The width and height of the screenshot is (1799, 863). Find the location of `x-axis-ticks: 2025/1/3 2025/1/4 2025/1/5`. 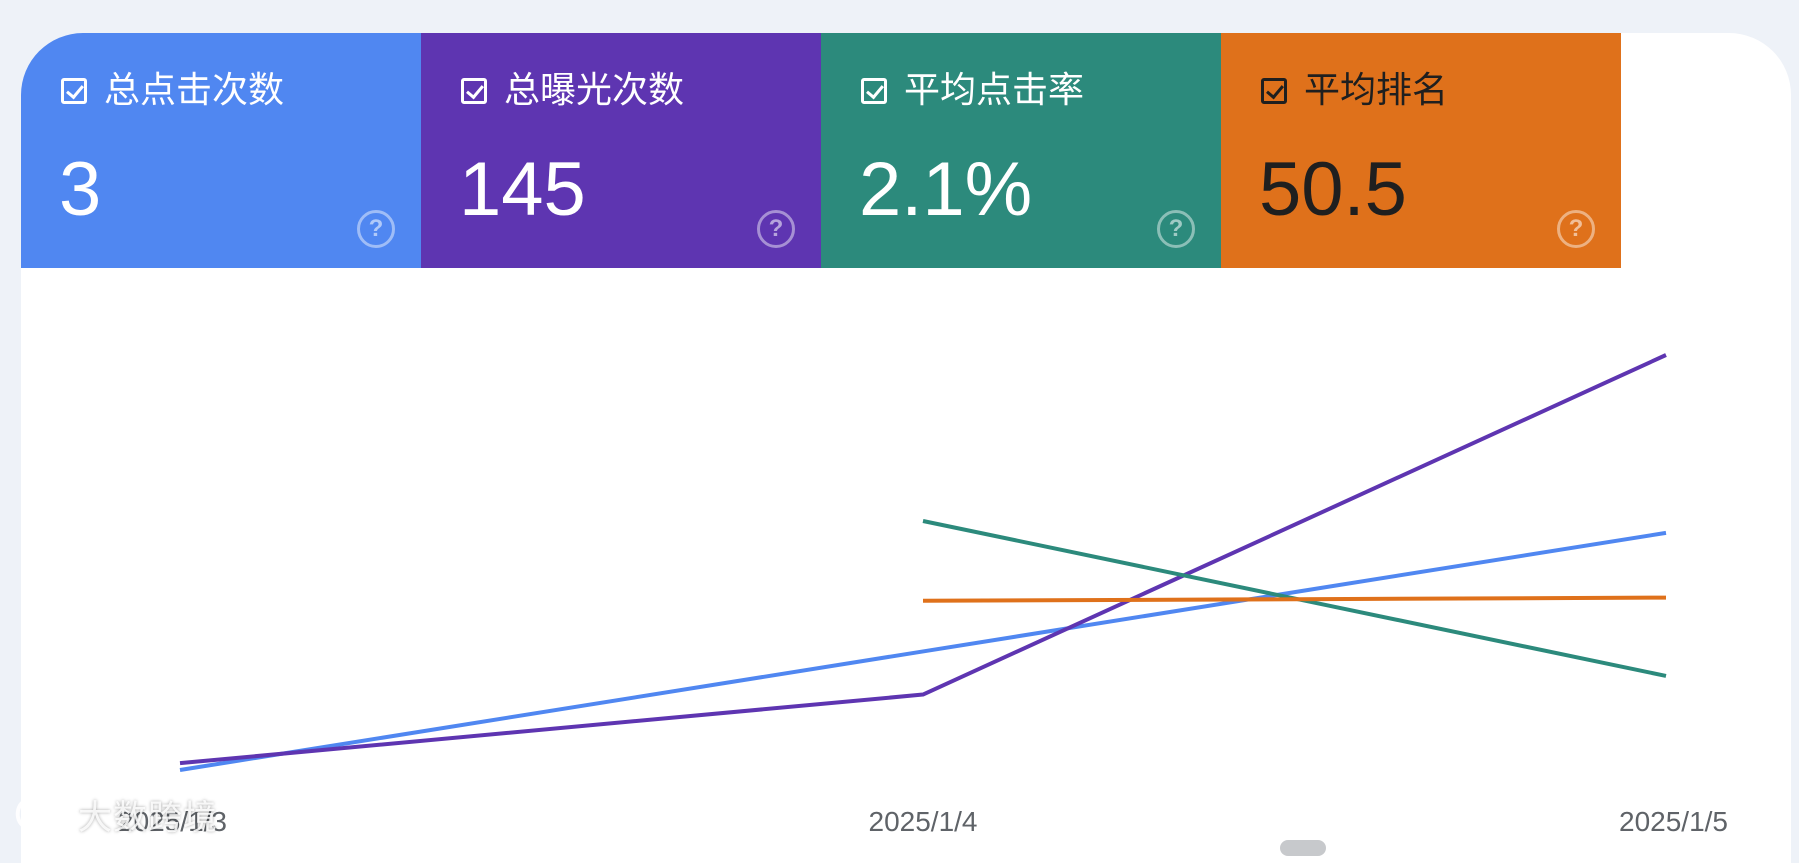

x-axis-ticks: 2025/1/3 2025/1/4 2025/1/5 is located at coordinates (923, 821).